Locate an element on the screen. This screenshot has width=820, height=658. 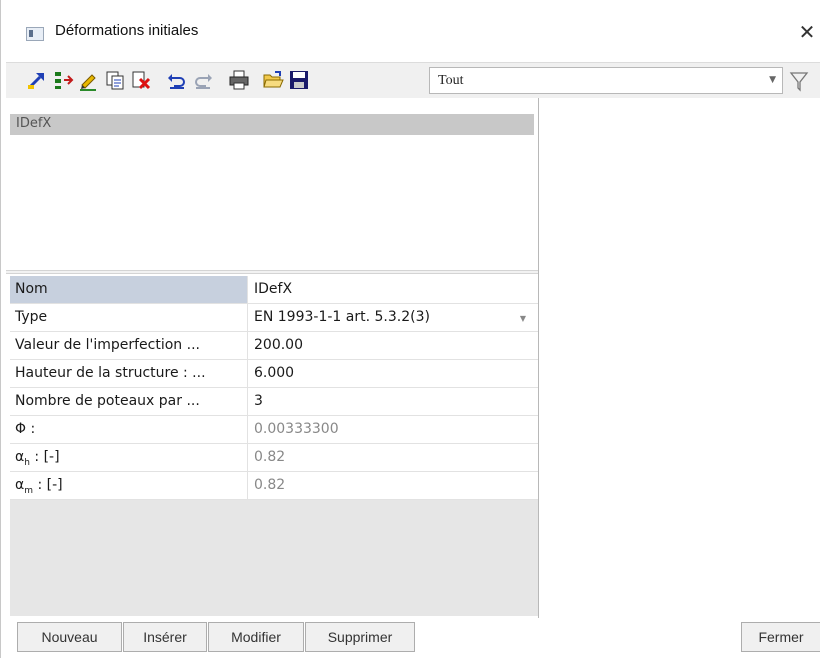
list-item: IDefX is located at coordinates (272, 124).